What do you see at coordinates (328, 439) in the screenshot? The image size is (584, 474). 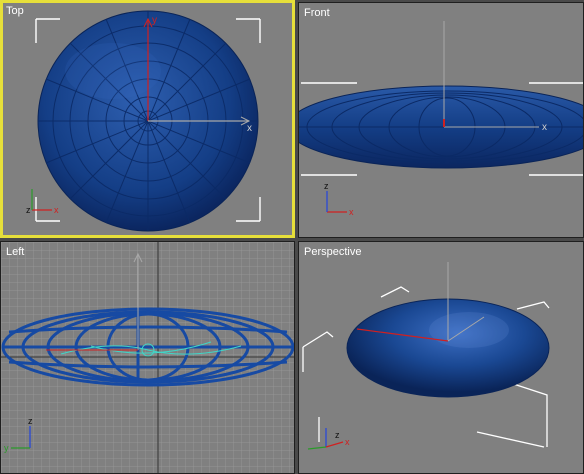 I see `axis-tripod-icon: z x` at bounding box center [328, 439].